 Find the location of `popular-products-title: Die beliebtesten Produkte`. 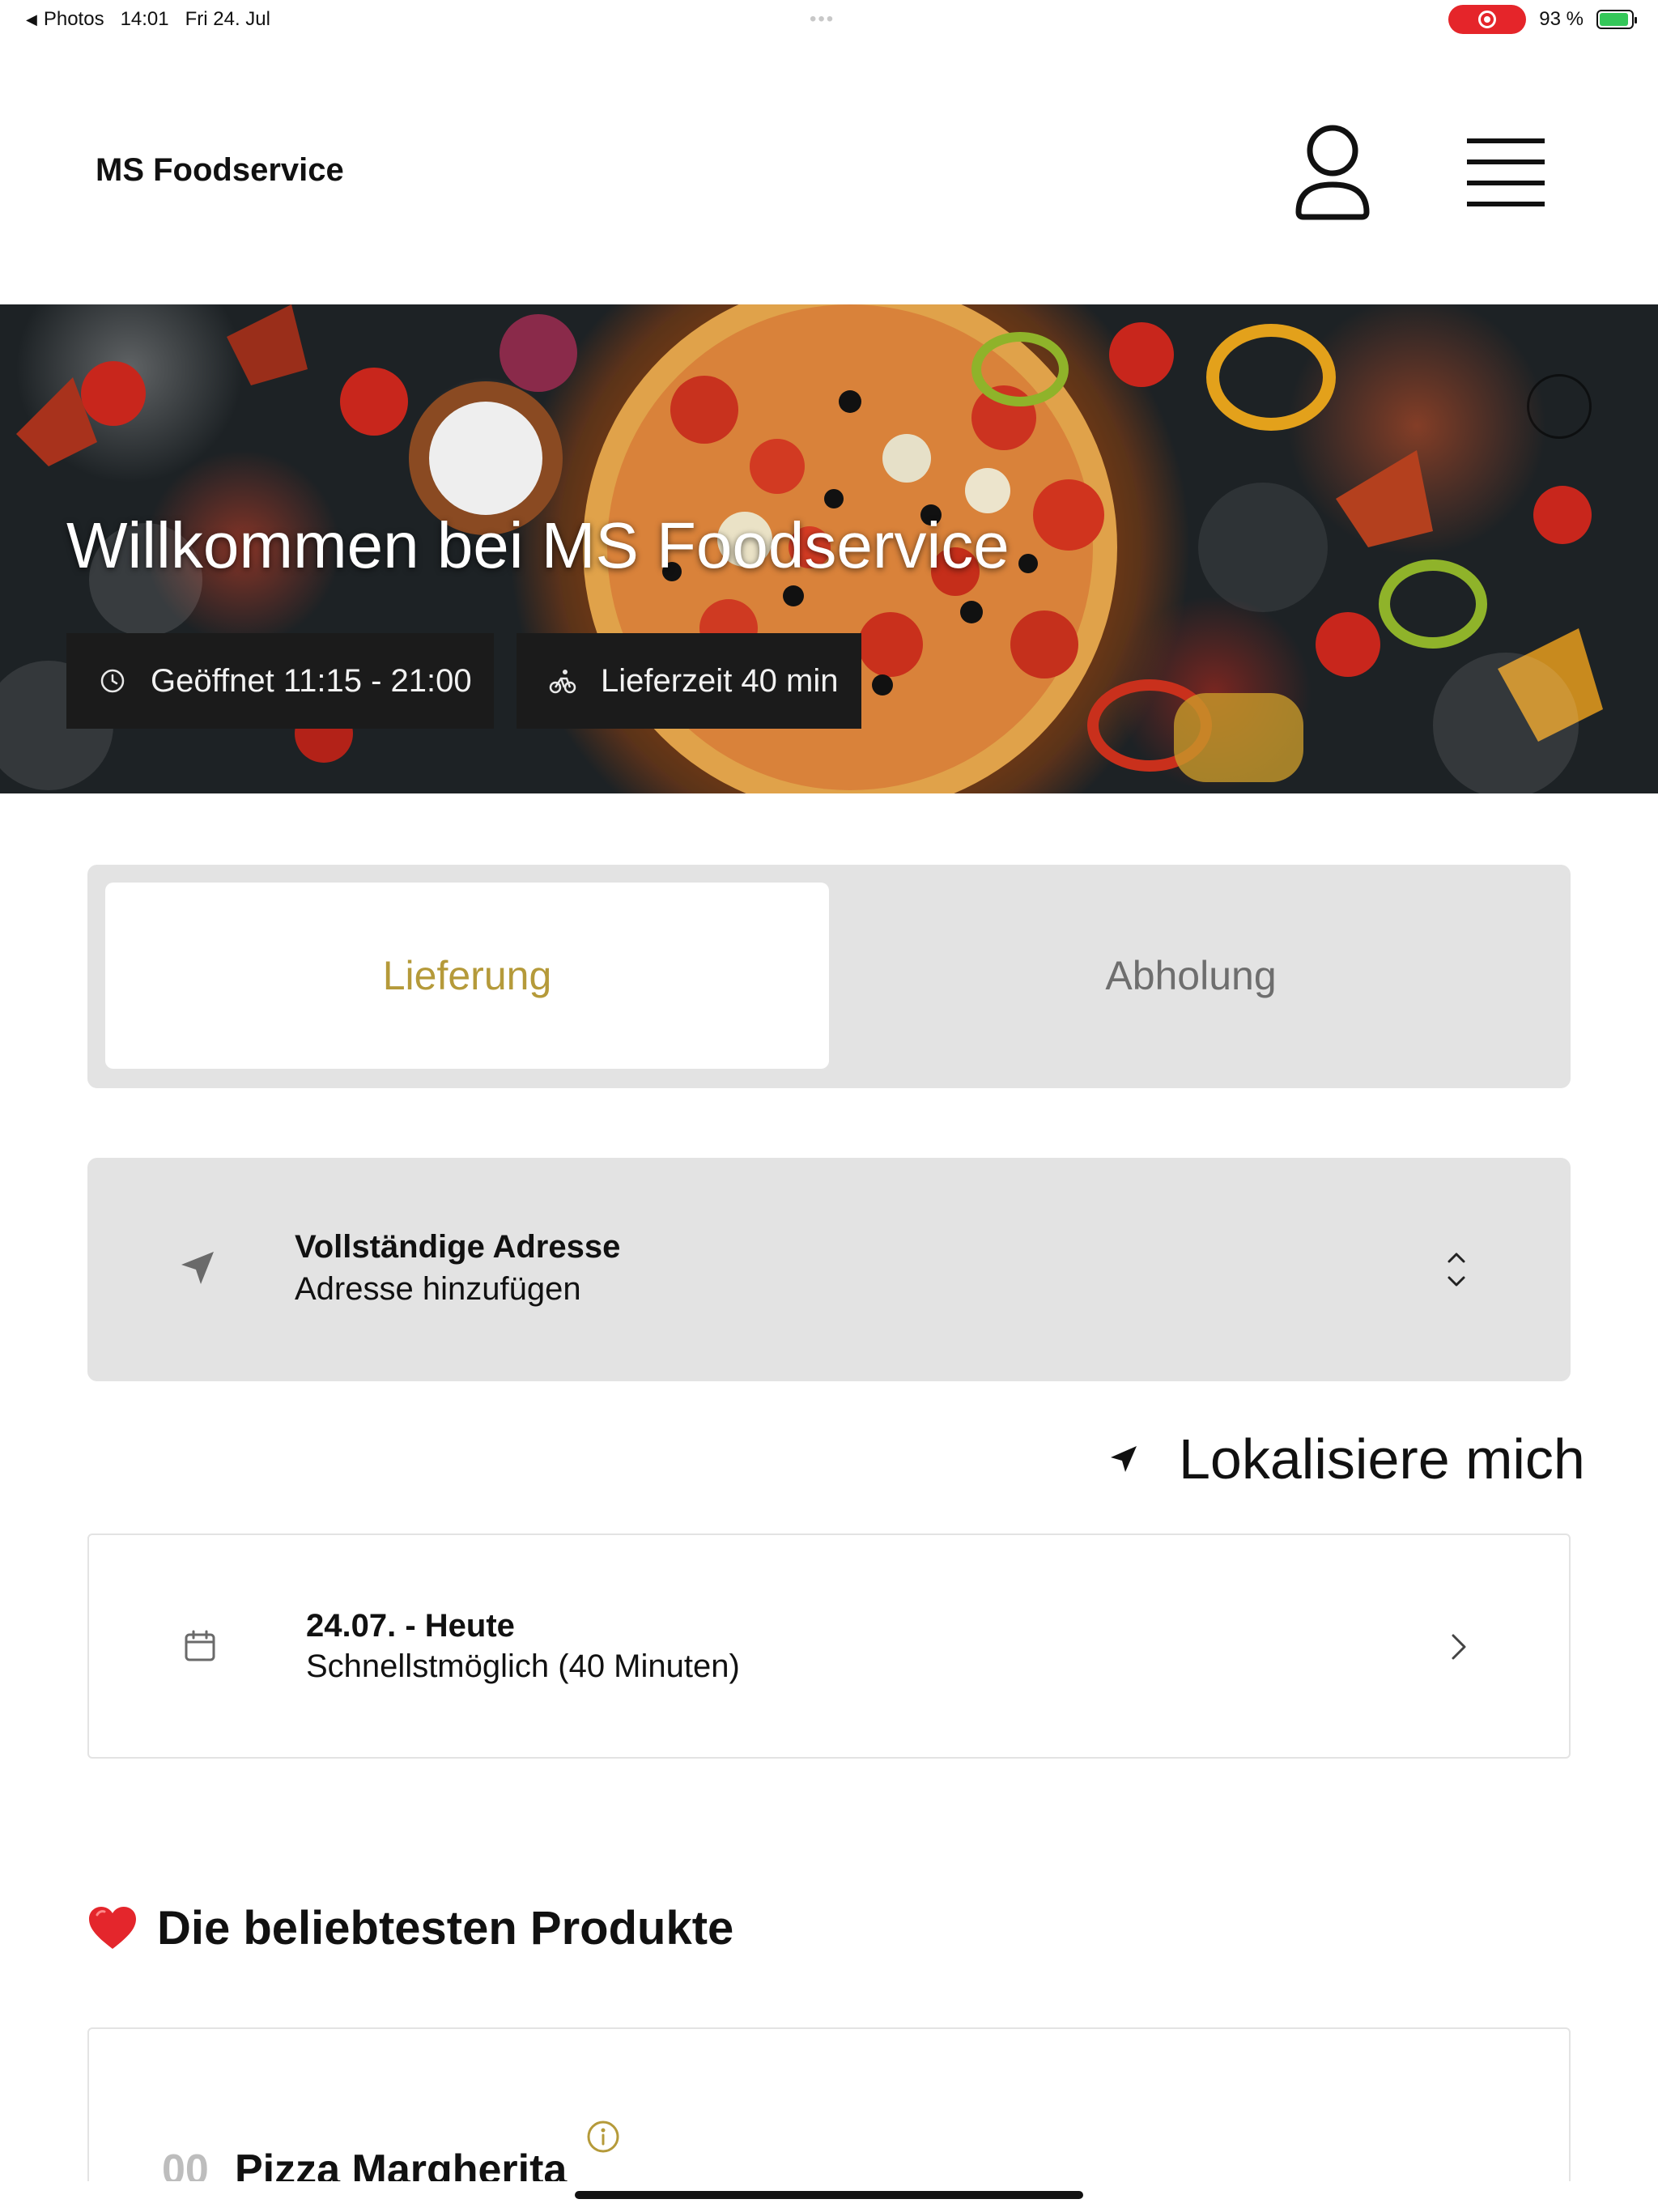

popular-products-title: Die beliebtesten Produkte is located at coordinates (445, 1928).